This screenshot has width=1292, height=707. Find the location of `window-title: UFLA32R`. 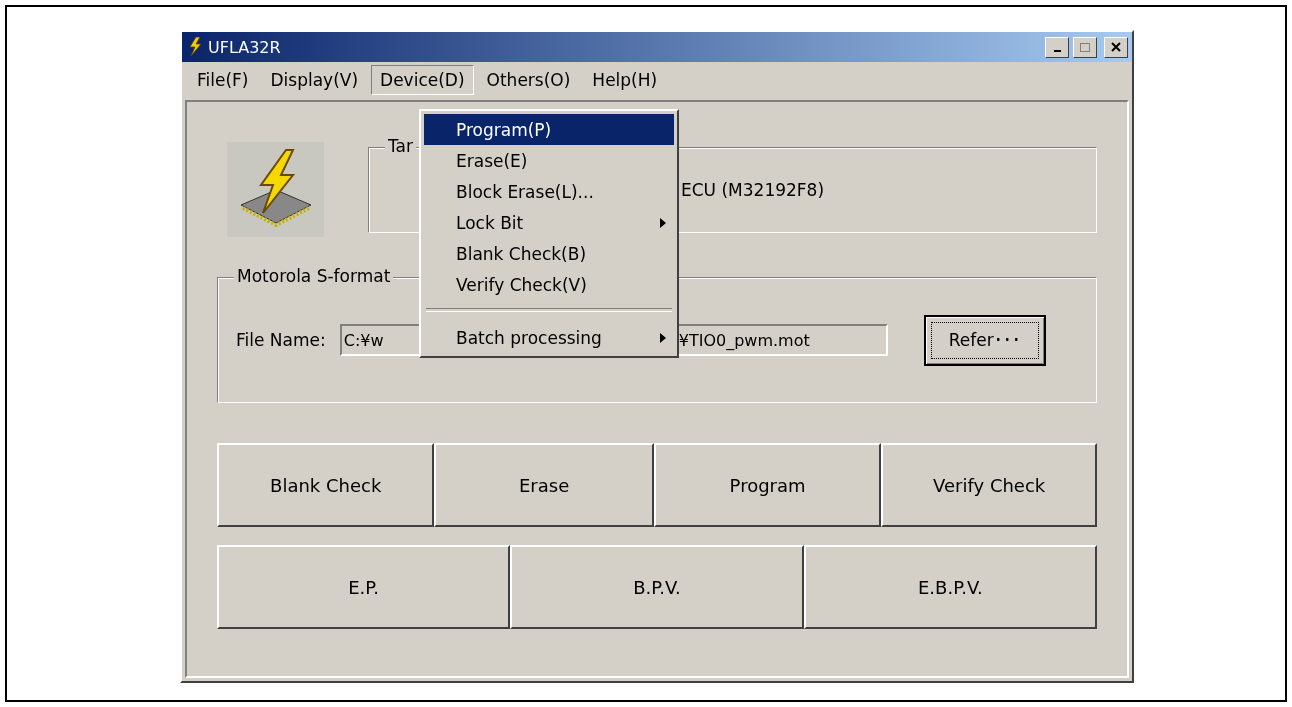

window-title: UFLA32R is located at coordinates (244, 47).